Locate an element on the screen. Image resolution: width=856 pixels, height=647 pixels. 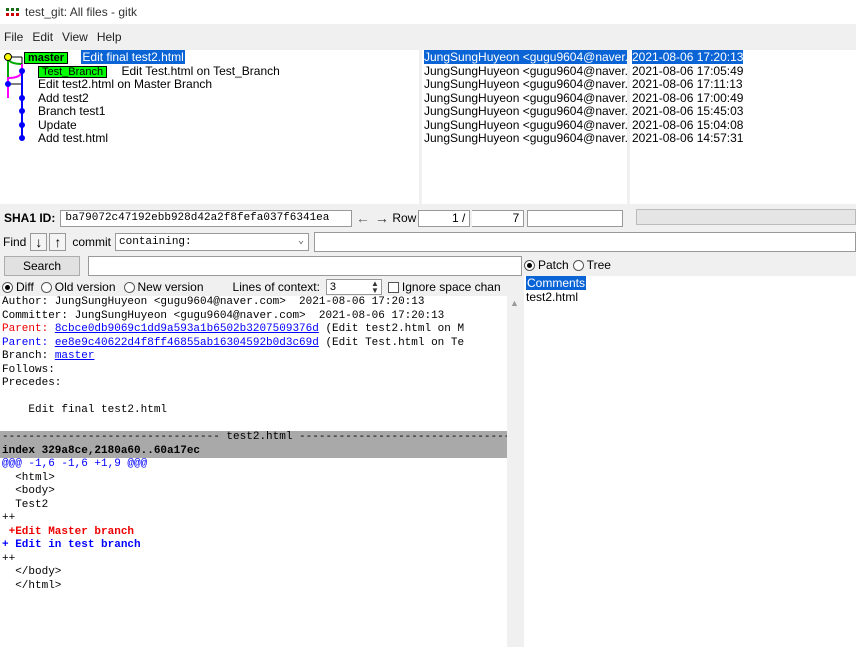
search-input is located at coordinates (305, 266).